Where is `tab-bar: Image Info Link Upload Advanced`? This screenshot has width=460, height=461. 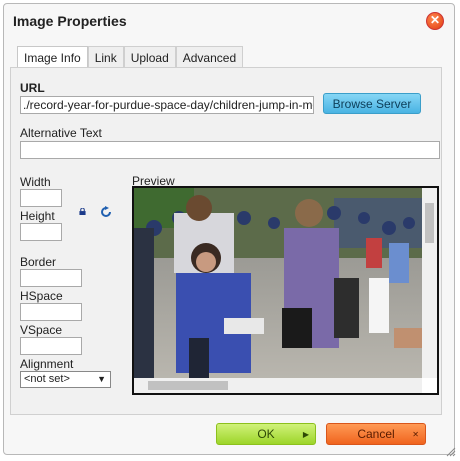 tab-bar: Image Info Link Upload Advanced is located at coordinates (130, 58).